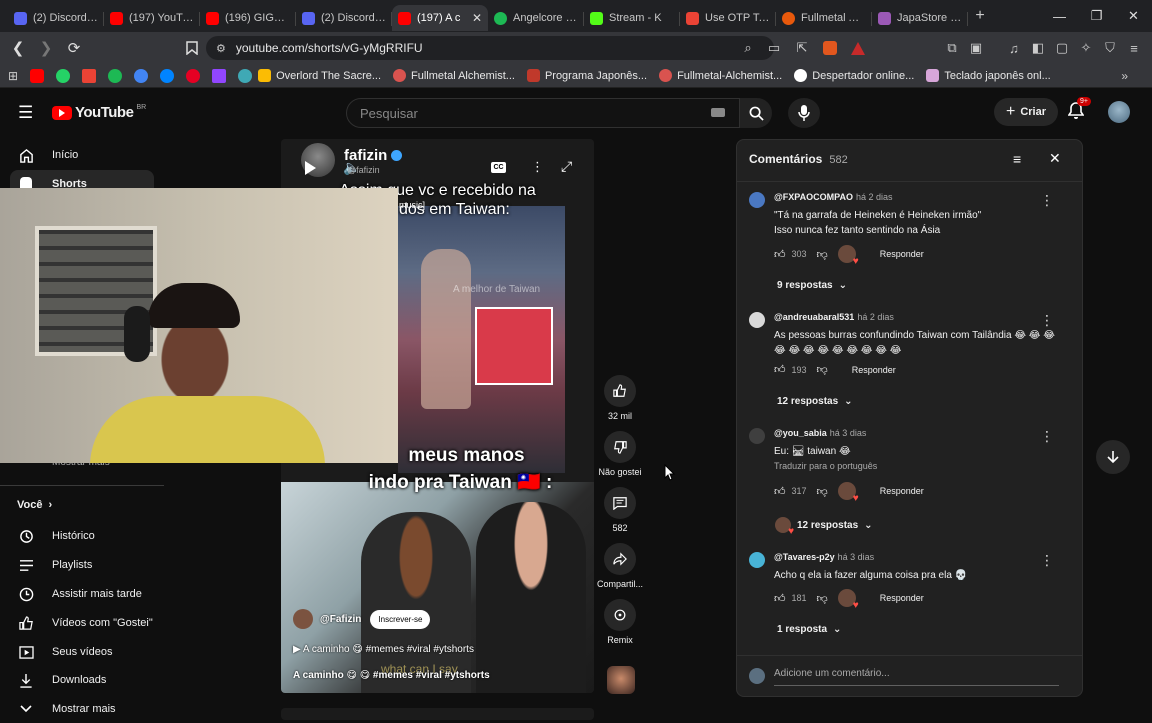 This screenshot has width=1152, height=723. What do you see at coordinates (621, 680) in the screenshot?
I see `sound-thumbnail` at bounding box center [621, 680].